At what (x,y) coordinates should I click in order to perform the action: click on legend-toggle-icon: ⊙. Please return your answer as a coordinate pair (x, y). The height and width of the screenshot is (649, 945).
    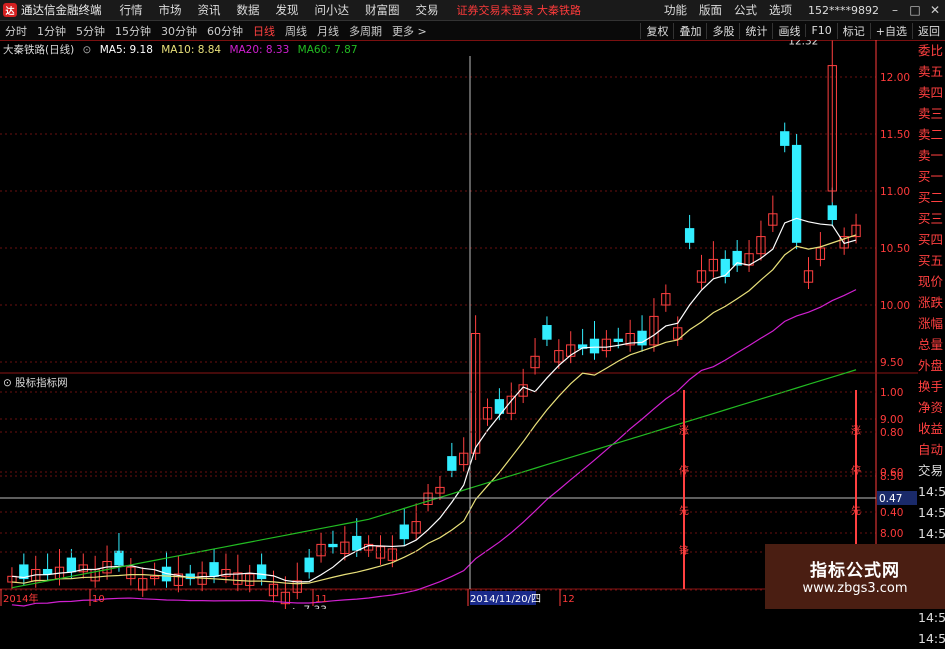
    Looking at the image, I should click on (87, 50).